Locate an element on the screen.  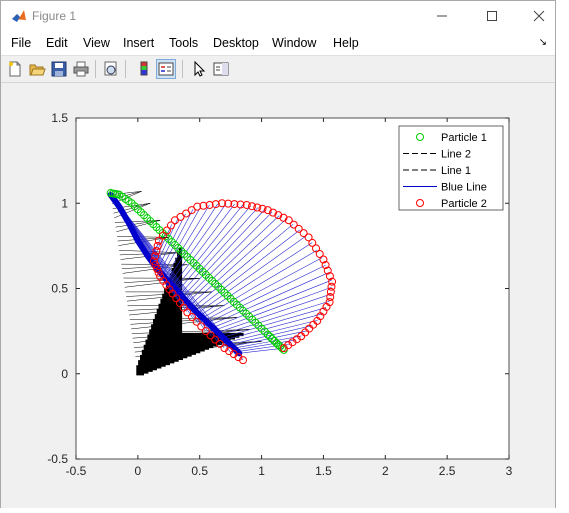
minimize-button is located at coordinates (442, 16).